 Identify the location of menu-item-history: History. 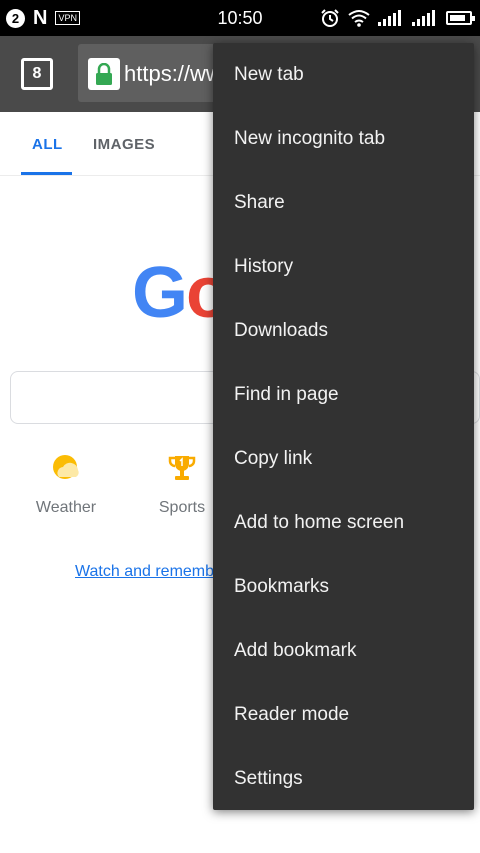
(343, 267).